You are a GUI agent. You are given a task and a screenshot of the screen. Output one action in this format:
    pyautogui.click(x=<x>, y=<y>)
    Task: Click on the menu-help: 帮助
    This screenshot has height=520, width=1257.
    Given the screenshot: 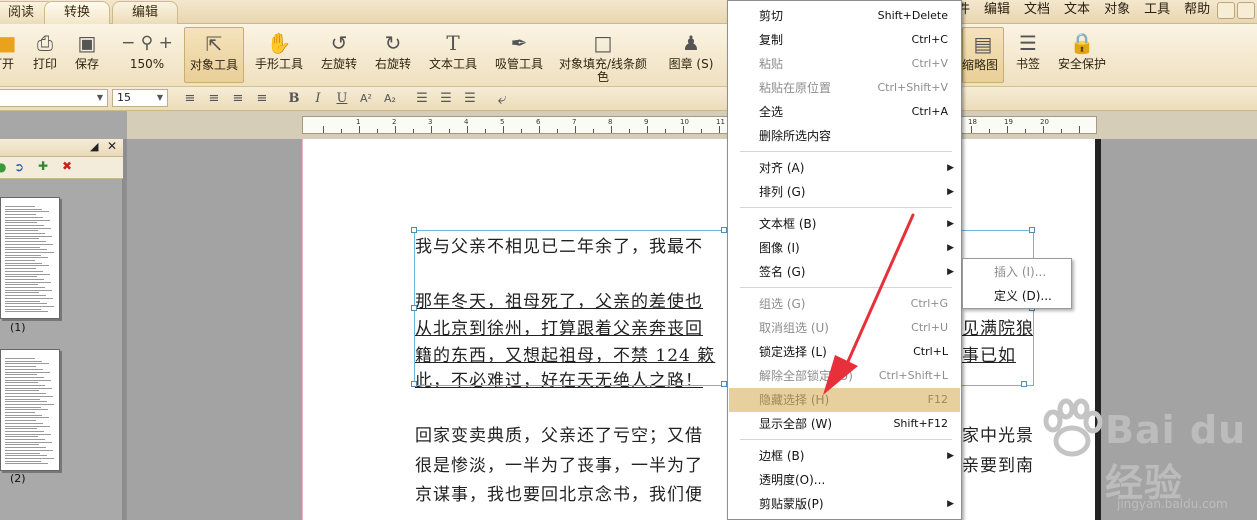 What is the action you would take?
    pyautogui.click(x=1197, y=11)
    